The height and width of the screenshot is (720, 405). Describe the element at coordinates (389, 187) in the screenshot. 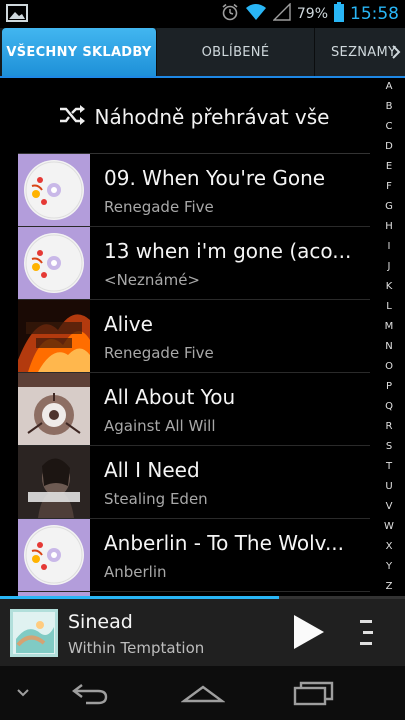

I see `index-letter: F` at that location.